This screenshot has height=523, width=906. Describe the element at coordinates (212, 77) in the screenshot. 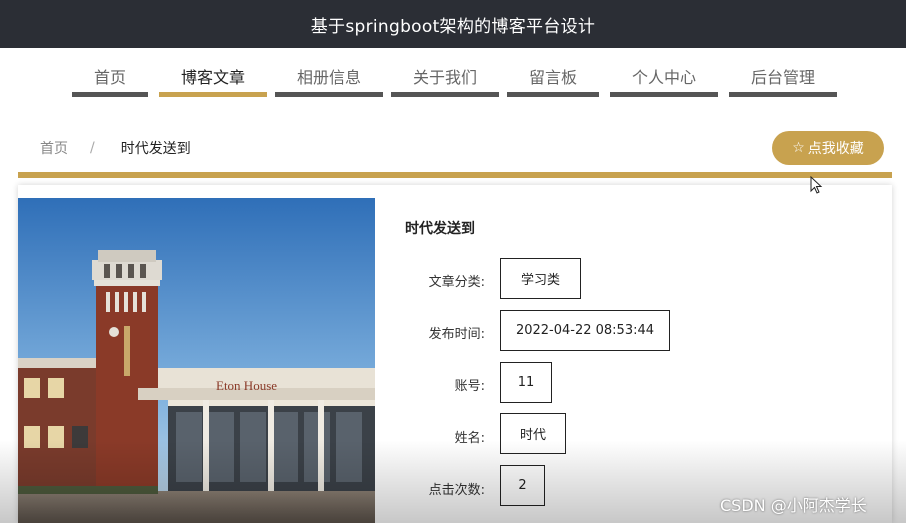

I see `nav-item-label: 博客文章` at that location.